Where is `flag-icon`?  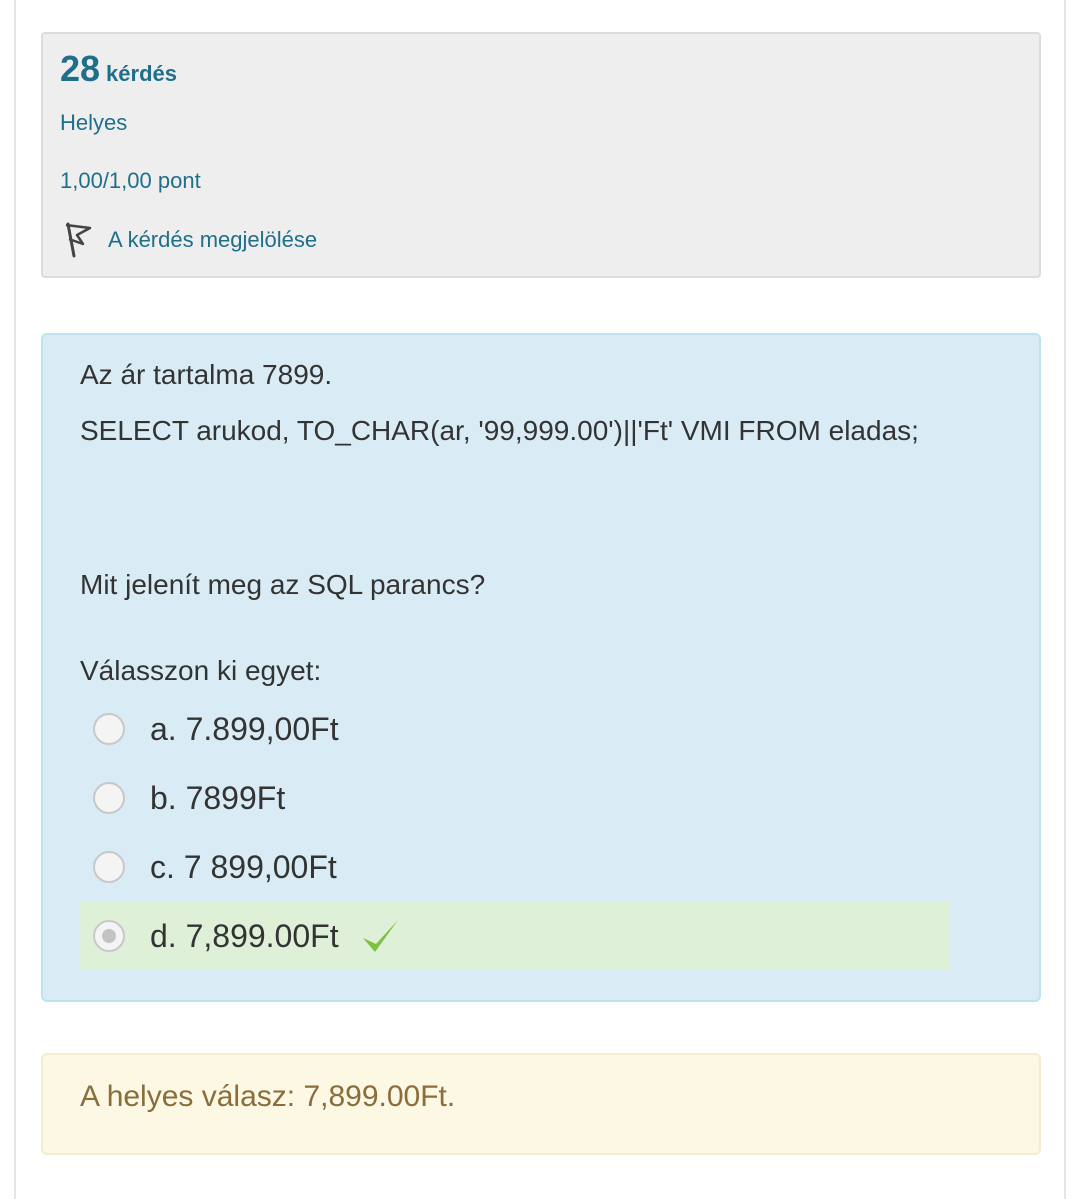 flag-icon is located at coordinates (78, 240).